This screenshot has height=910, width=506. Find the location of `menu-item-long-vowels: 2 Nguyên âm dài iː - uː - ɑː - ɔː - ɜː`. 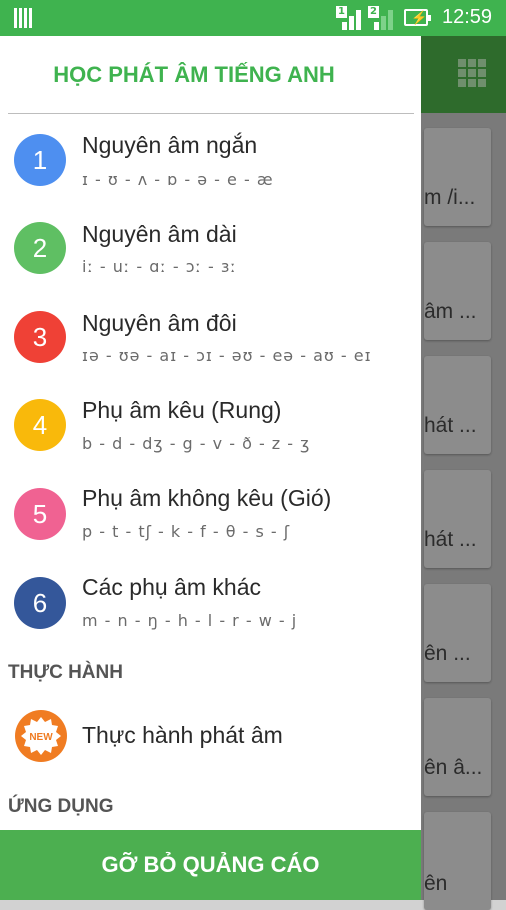

menu-item-long-vowels: 2 Nguyên âm dài iː - uː - ɑː - ɔː - ɜː is located at coordinates (210, 248).